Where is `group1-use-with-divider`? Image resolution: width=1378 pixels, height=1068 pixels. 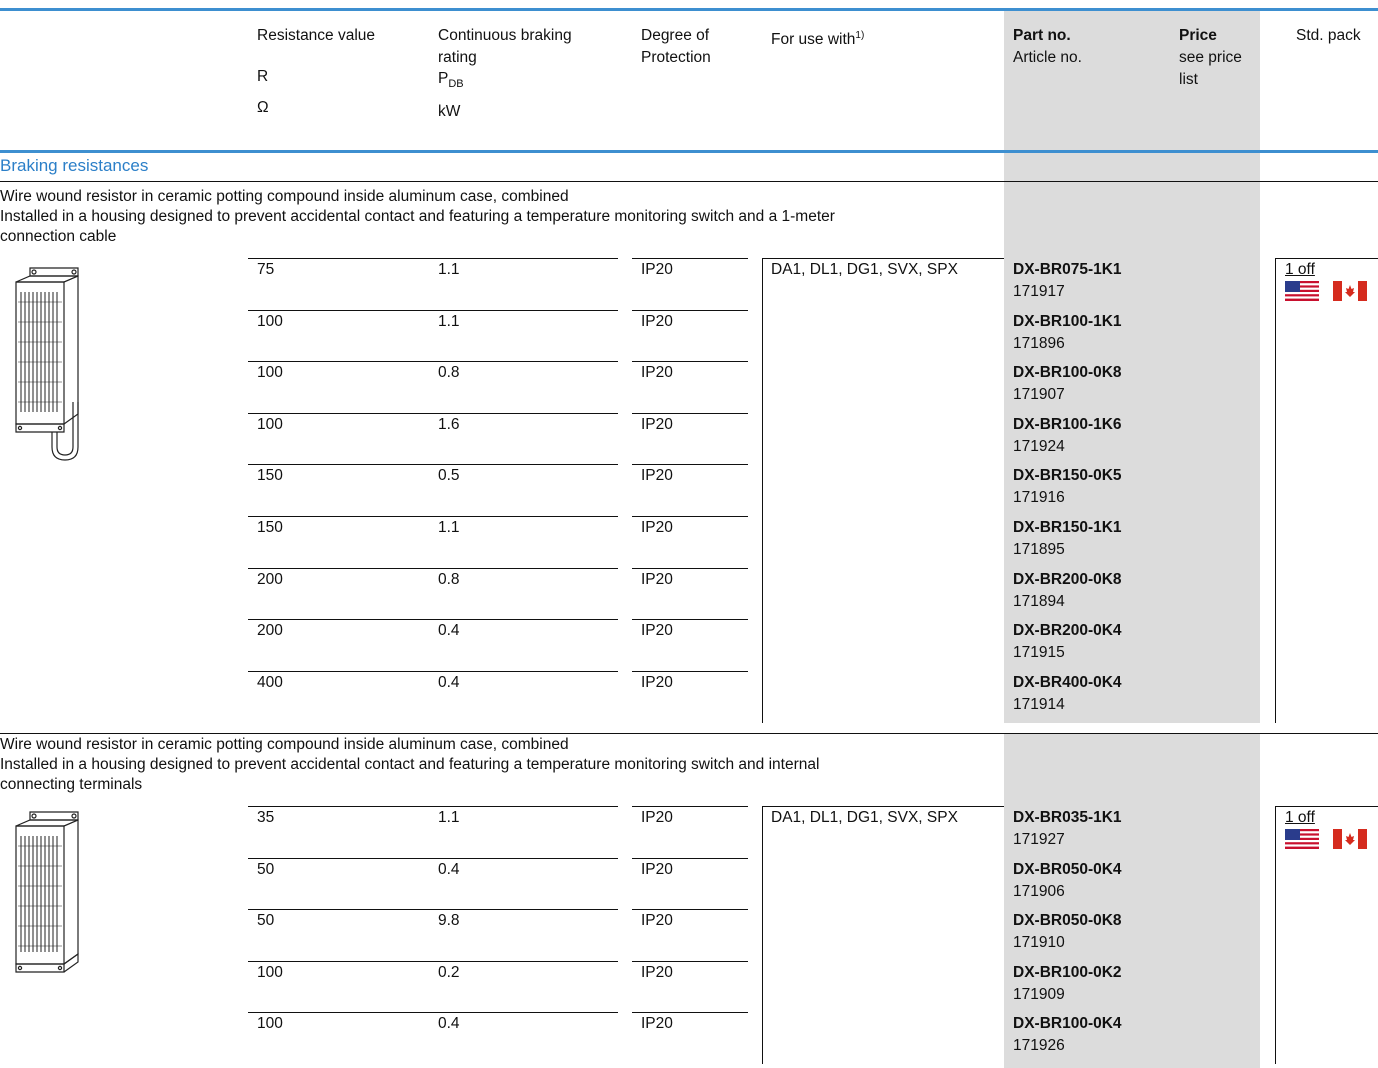
group1-use-with-divider is located at coordinates (762, 490).